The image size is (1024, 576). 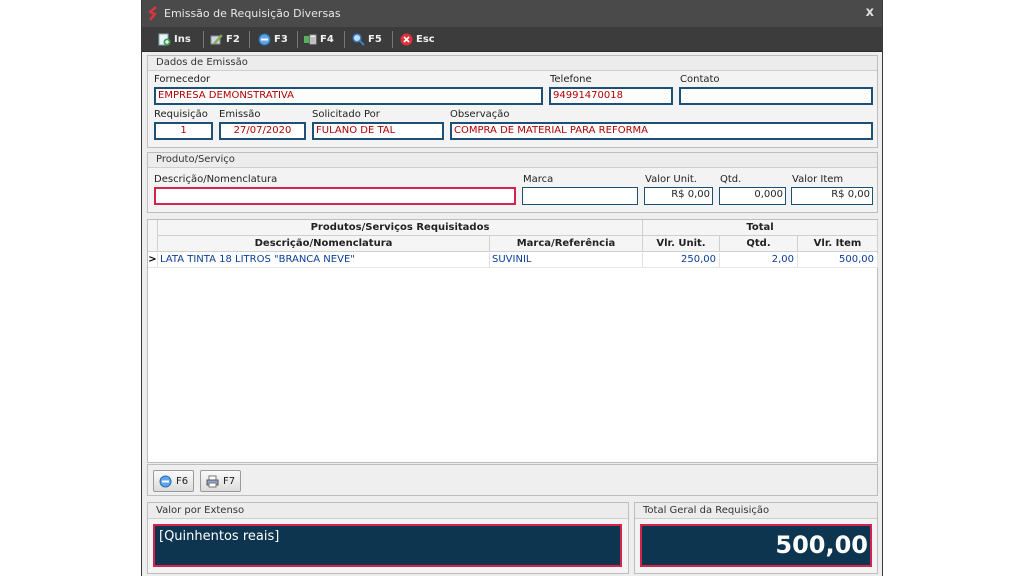 What do you see at coordinates (538, 179) in the screenshot?
I see `marca-label: Marca` at bounding box center [538, 179].